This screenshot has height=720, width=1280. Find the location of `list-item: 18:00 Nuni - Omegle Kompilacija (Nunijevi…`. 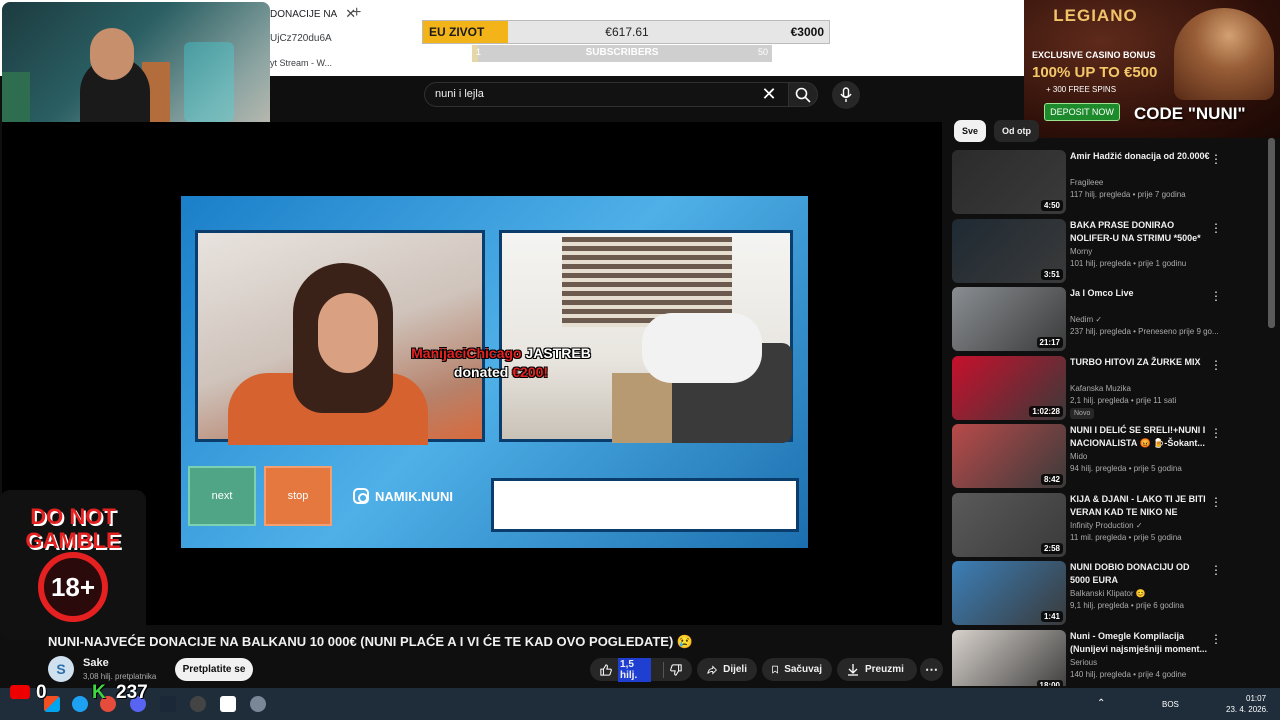

list-item: 18:00 Nuni - Omegle Kompilacija (Nunijevi… is located at coordinates (1111, 657).